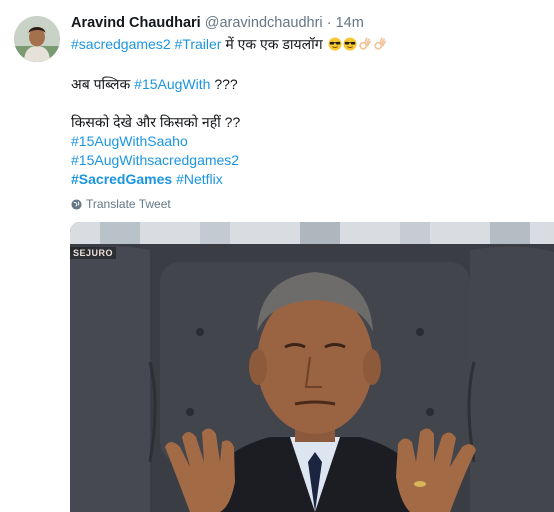 The image size is (554, 512). Describe the element at coordinates (156, 122) in the screenshot. I see `tweet-text-line-3: किसको देखे और किसको नहीं ??` at that location.